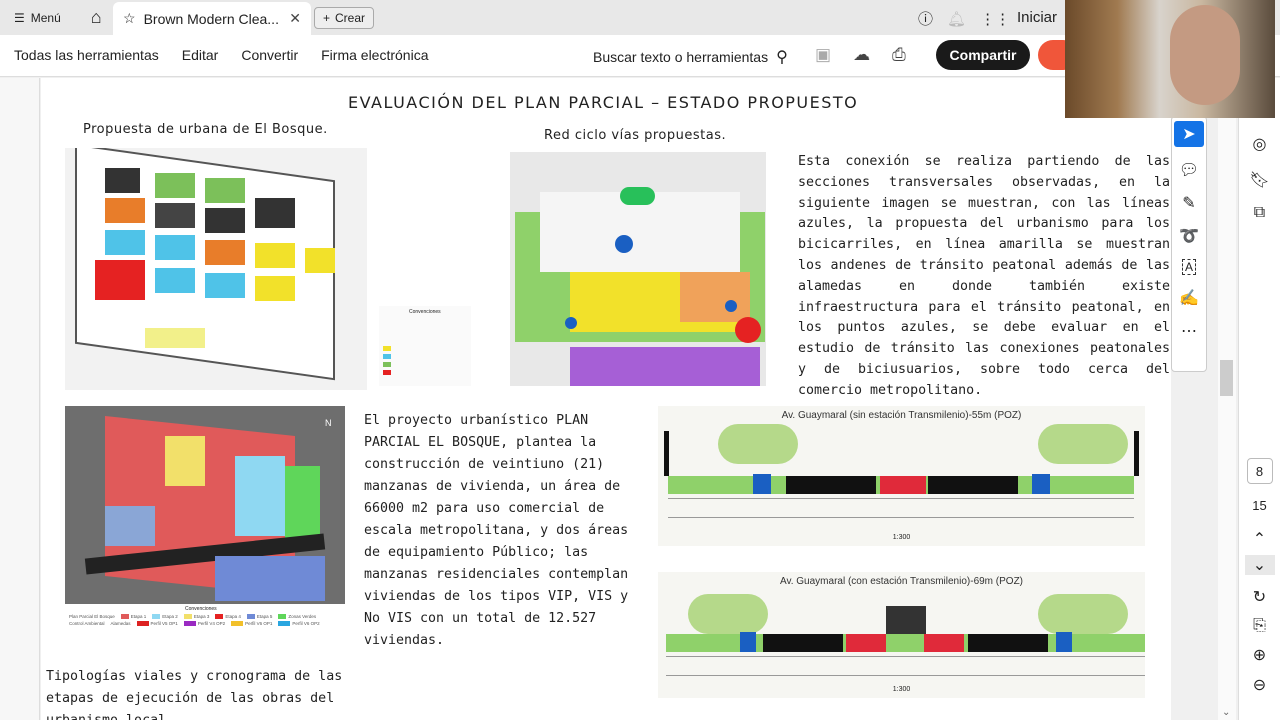 Image resolution: width=1280 pixels, height=720 pixels. What do you see at coordinates (425, 312) in the screenshot?
I see `urban-legend-title: Convenciones` at bounding box center [425, 312].